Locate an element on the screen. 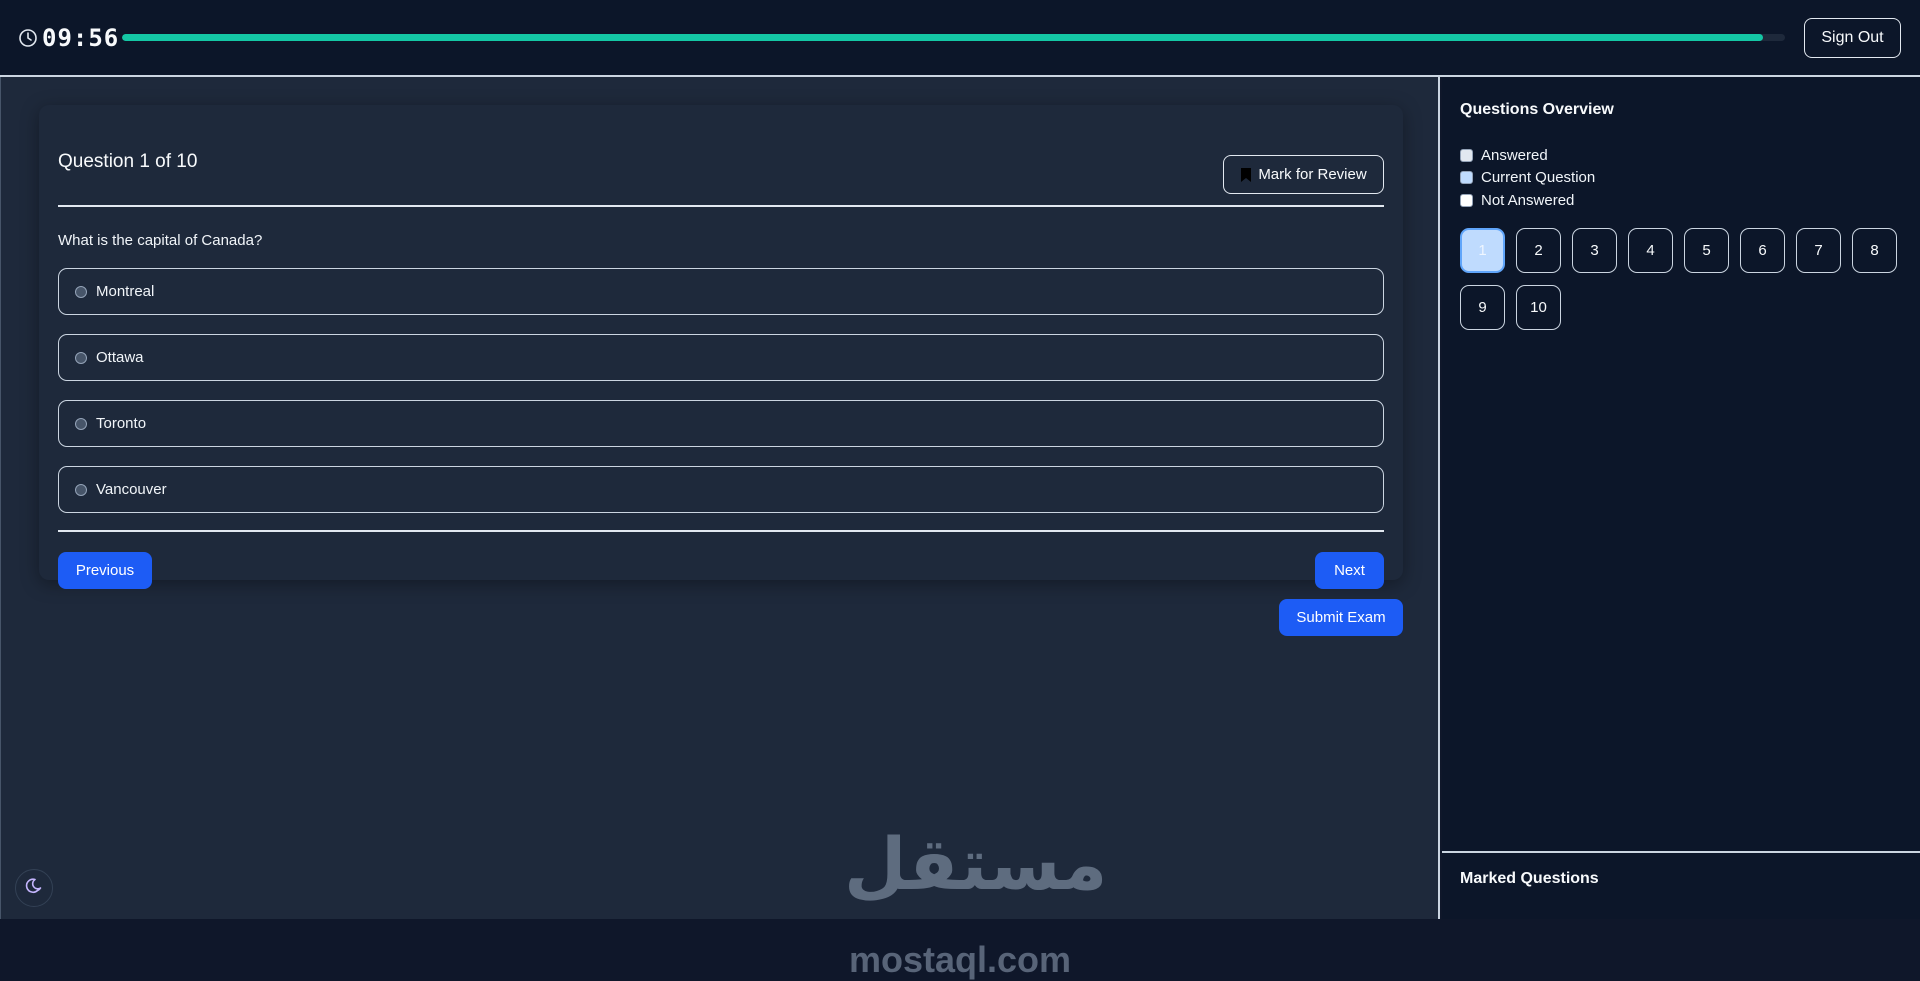 This screenshot has height=981, width=1920. watermark: مستقل mostaql.com is located at coordinates (976, 884).